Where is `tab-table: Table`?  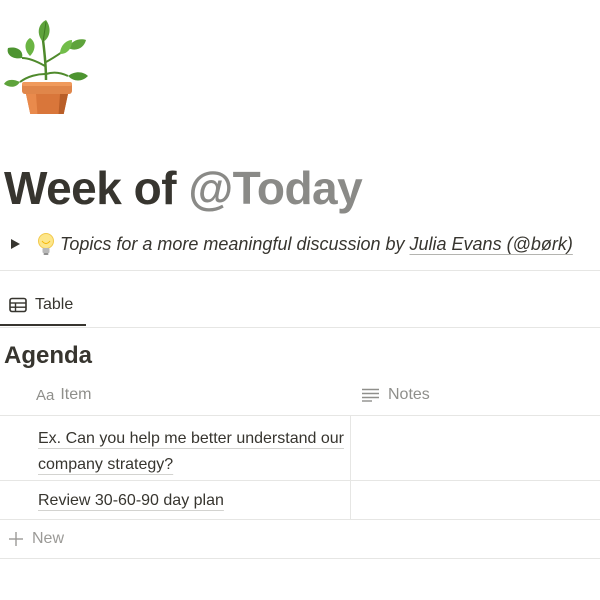 tab-table: Table is located at coordinates (43, 306).